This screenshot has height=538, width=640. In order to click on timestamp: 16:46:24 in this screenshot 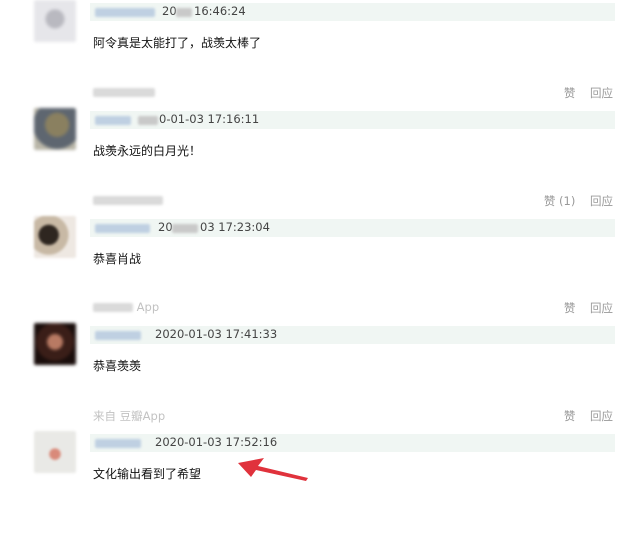, I will do `click(220, 11)`.